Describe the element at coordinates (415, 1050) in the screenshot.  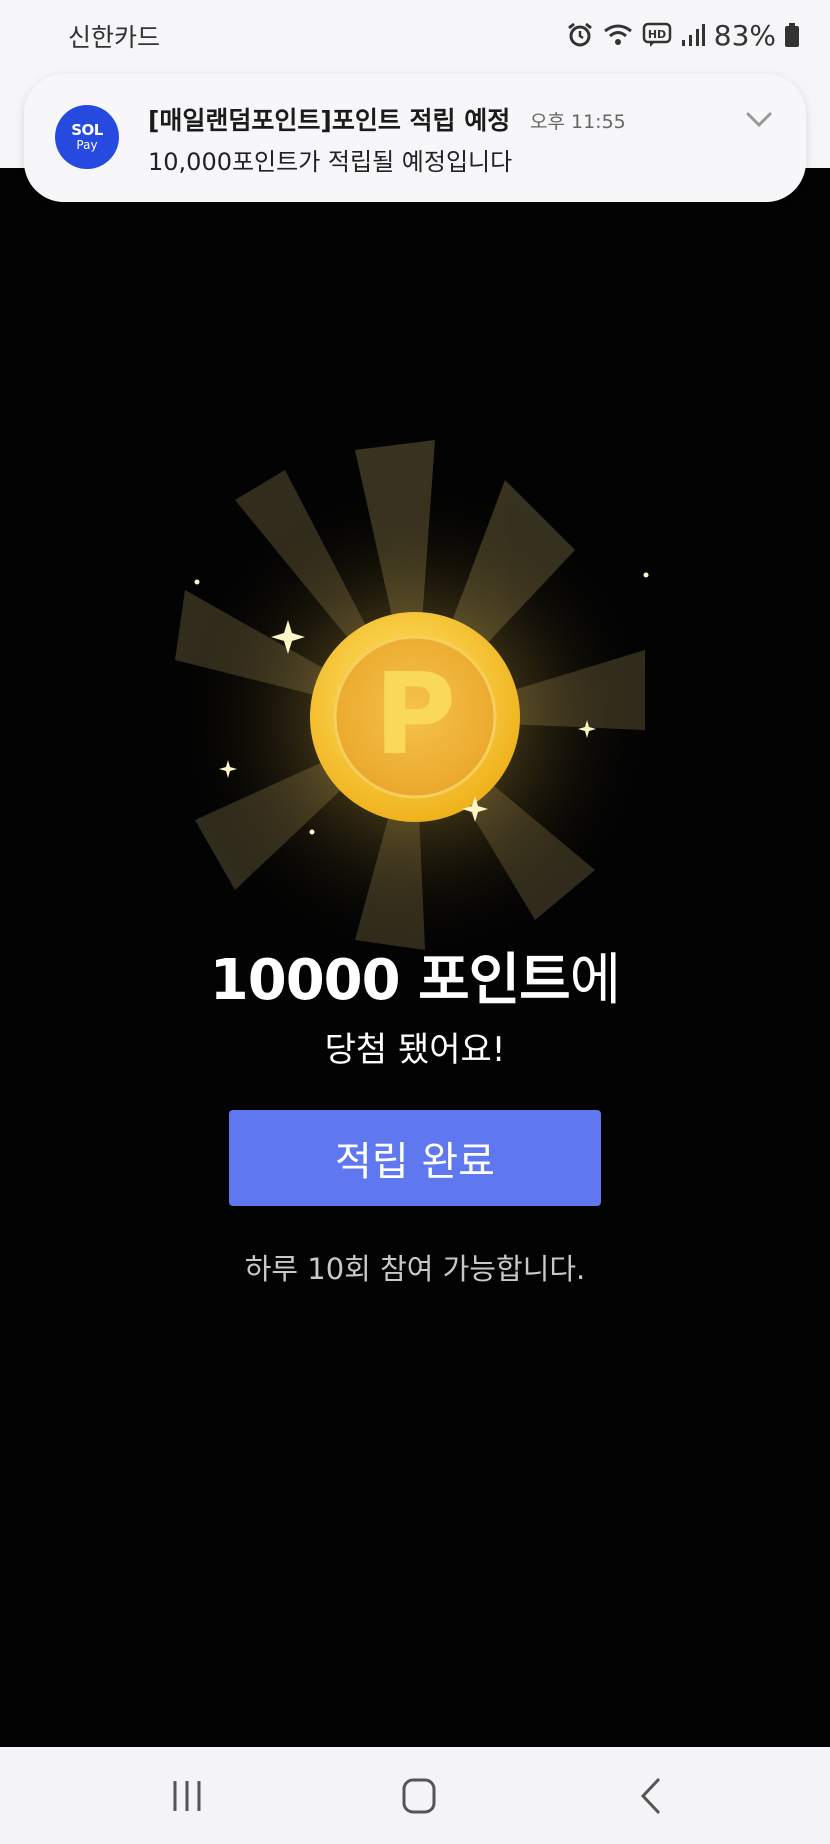
I see `win-subtitle: 당첨 됐어요!` at that location.